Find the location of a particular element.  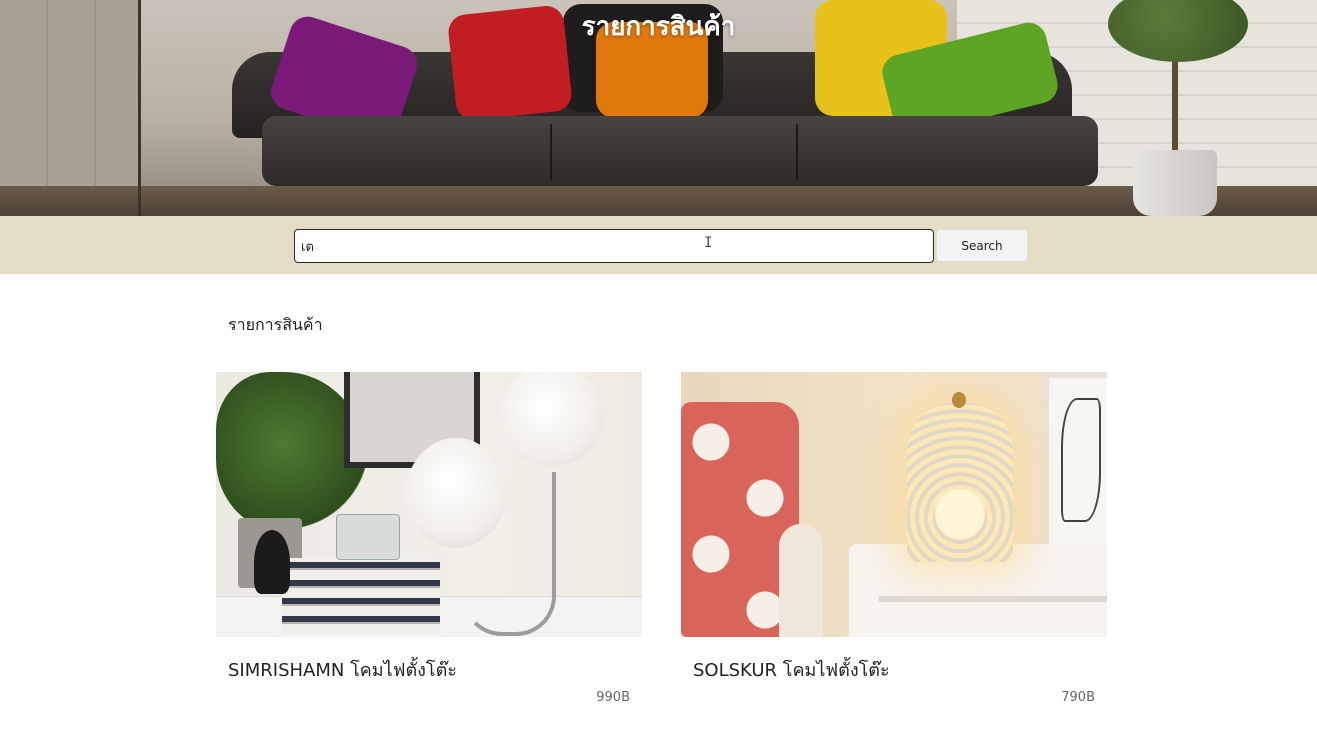

book-stack is located at coordinates (361, 596).